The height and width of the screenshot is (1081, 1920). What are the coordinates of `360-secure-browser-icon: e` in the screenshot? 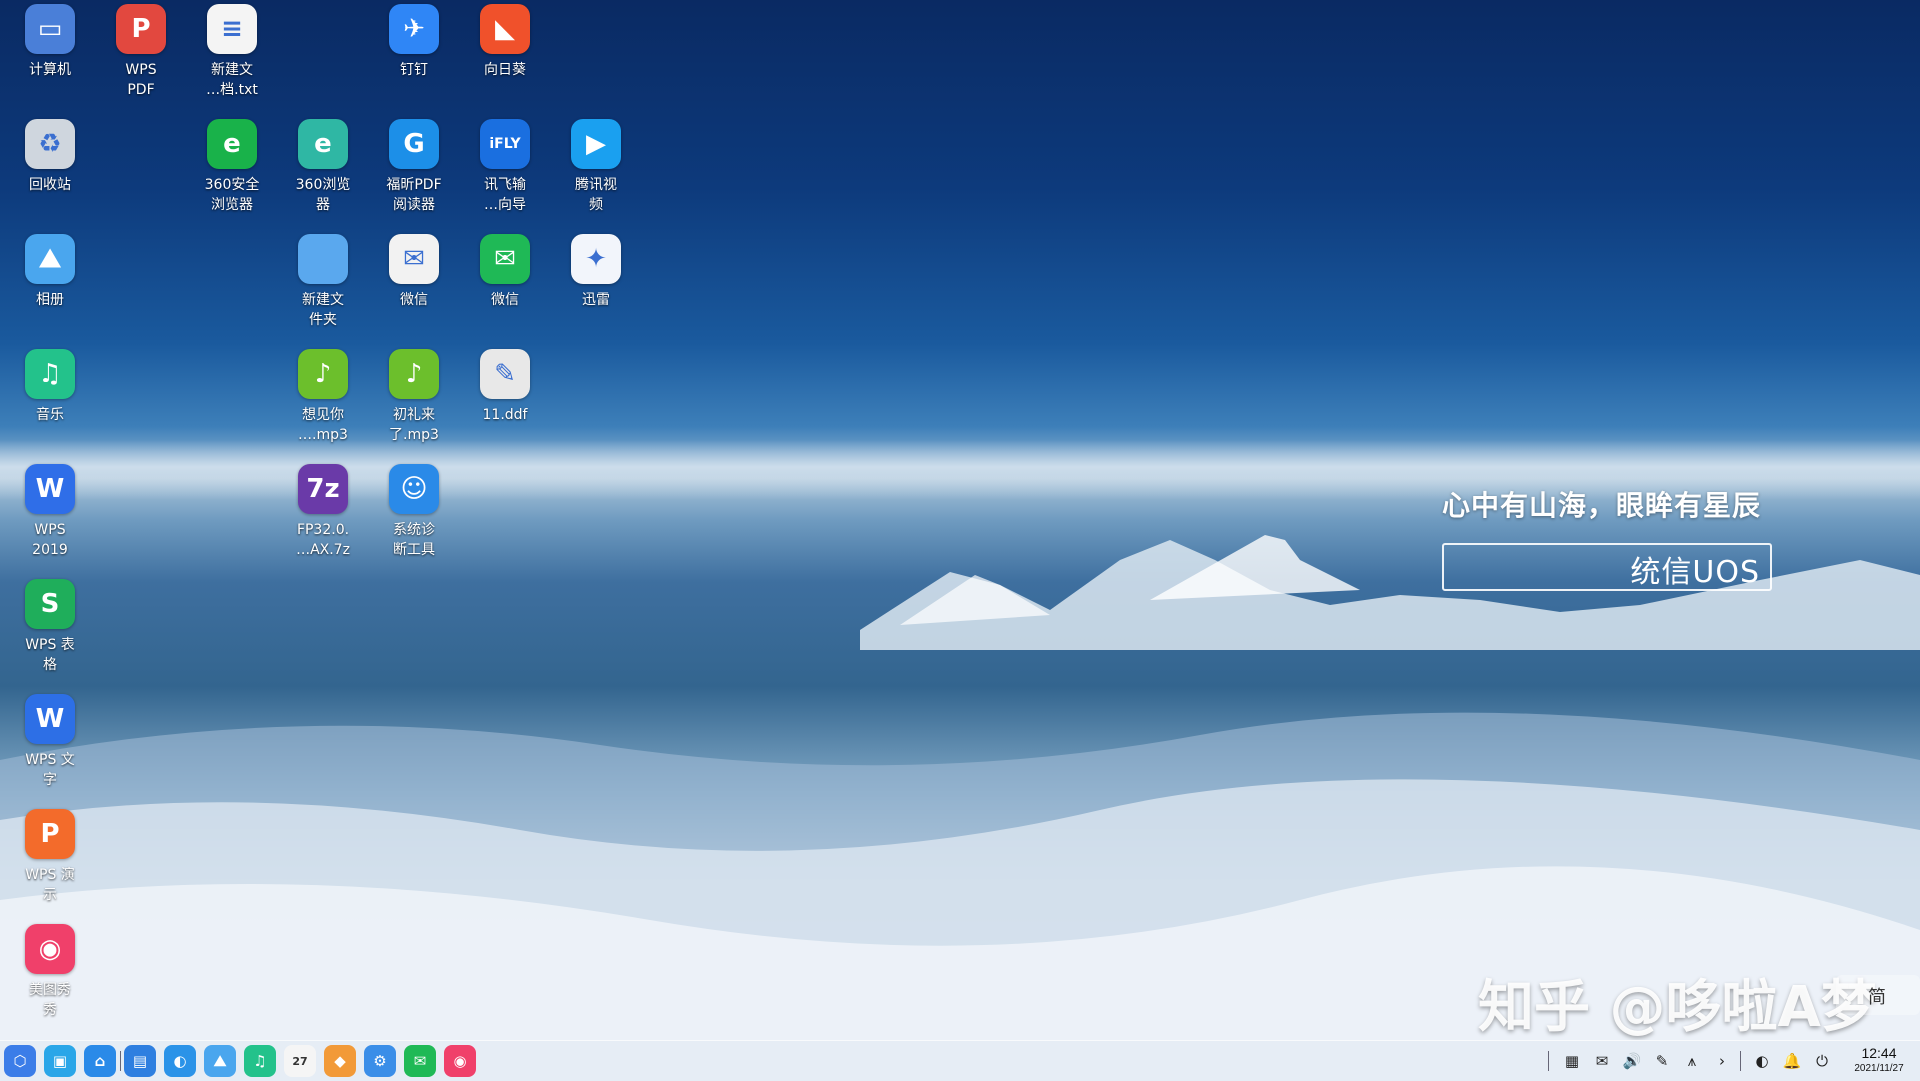 It's located at (232, 144).